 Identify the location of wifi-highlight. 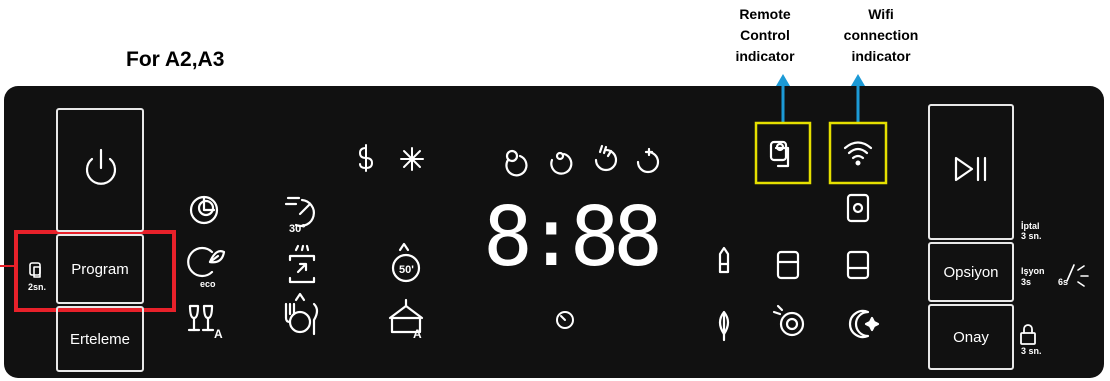
(858, 153).